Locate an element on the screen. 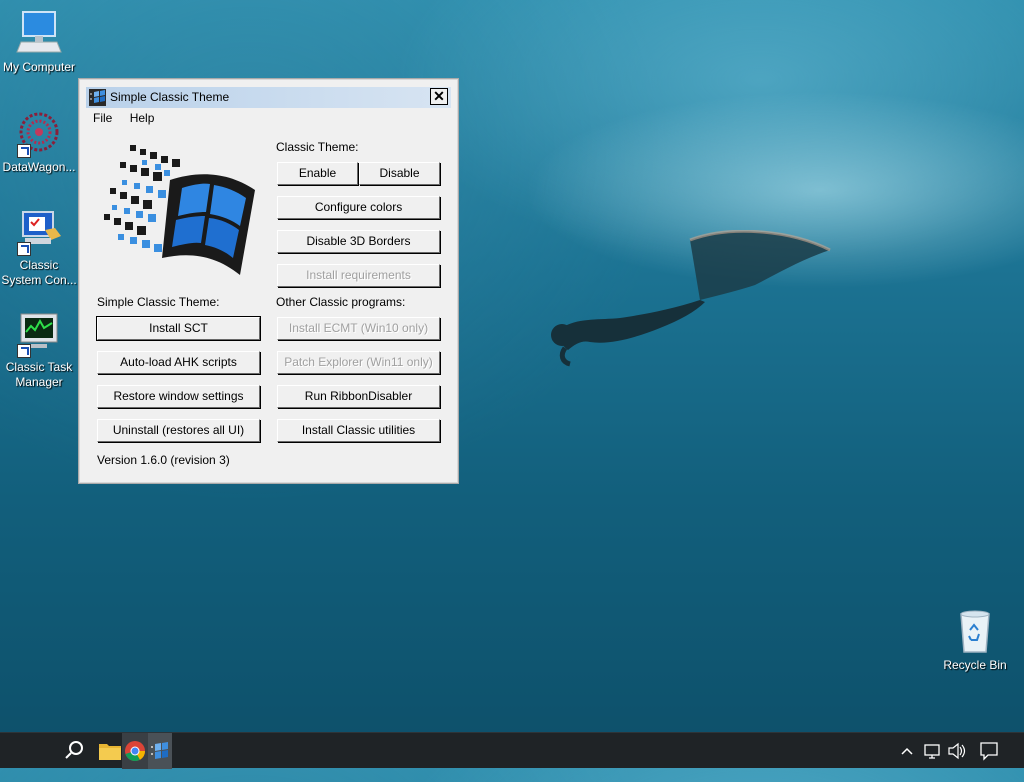  simple-classic-theme-label: Simple Classic Theme: is located at coordinates (158, 302).